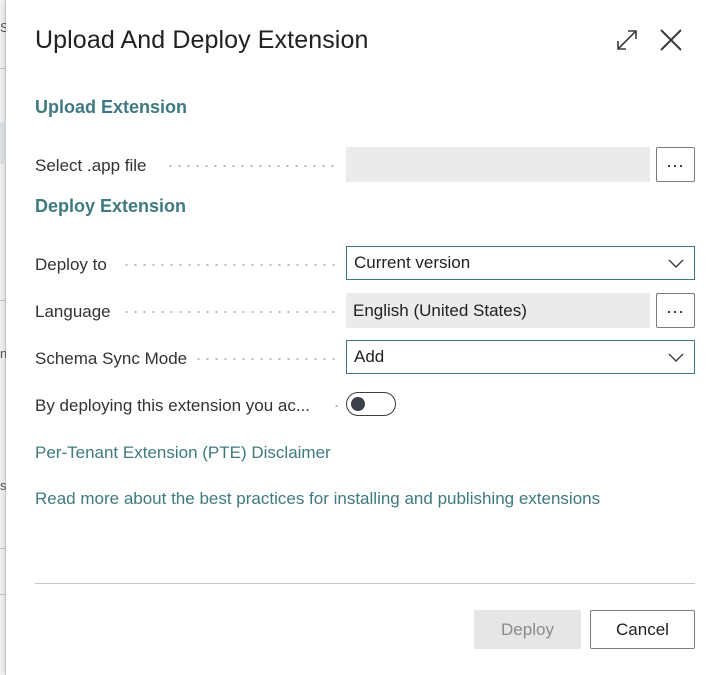 This screenshot has height=675, width=725. What do you see at coordinates (358, 404) in the screenshot?
I see `toggle-knob` at bounding box center [358, 404].